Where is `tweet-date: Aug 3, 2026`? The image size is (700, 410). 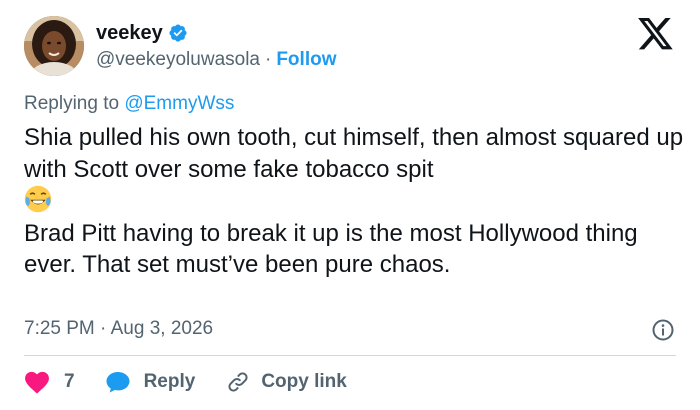 tweet-date: Aug 3, 2026 is located at coordinates (162, 328).